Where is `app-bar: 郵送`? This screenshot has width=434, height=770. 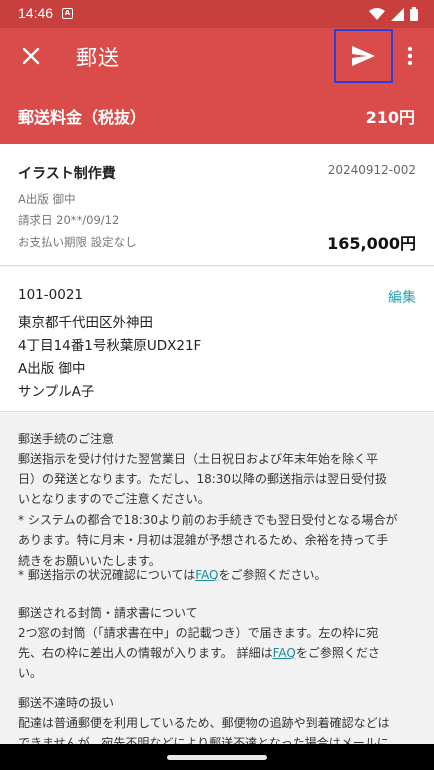
app-bar: 郵送 is located at coordinates (217, 56).